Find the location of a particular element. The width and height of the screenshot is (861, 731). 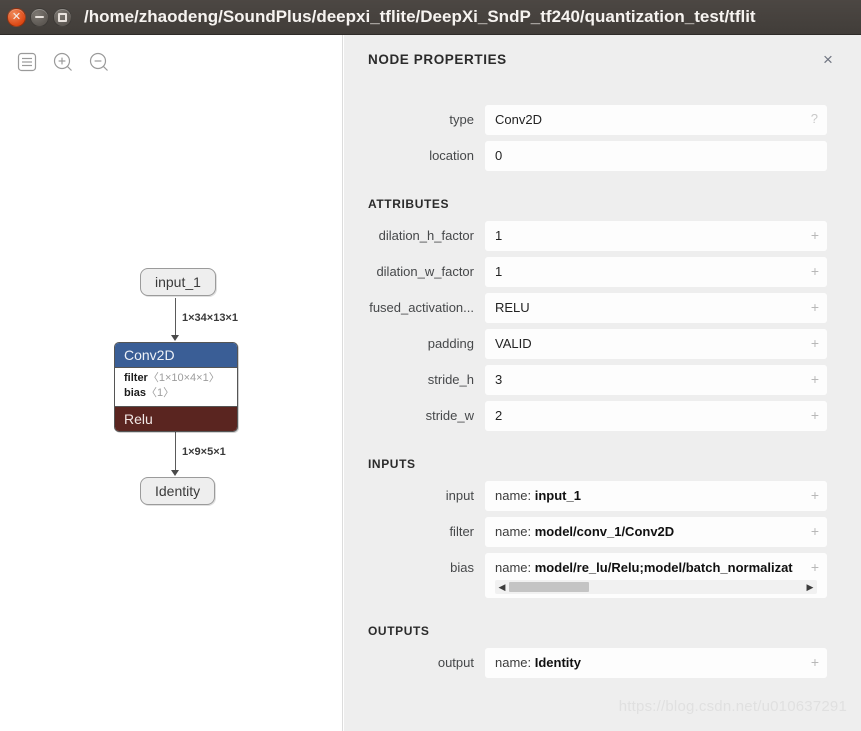

graph-node-conv2d-activation: Relu is located at coordinates (176, 418).